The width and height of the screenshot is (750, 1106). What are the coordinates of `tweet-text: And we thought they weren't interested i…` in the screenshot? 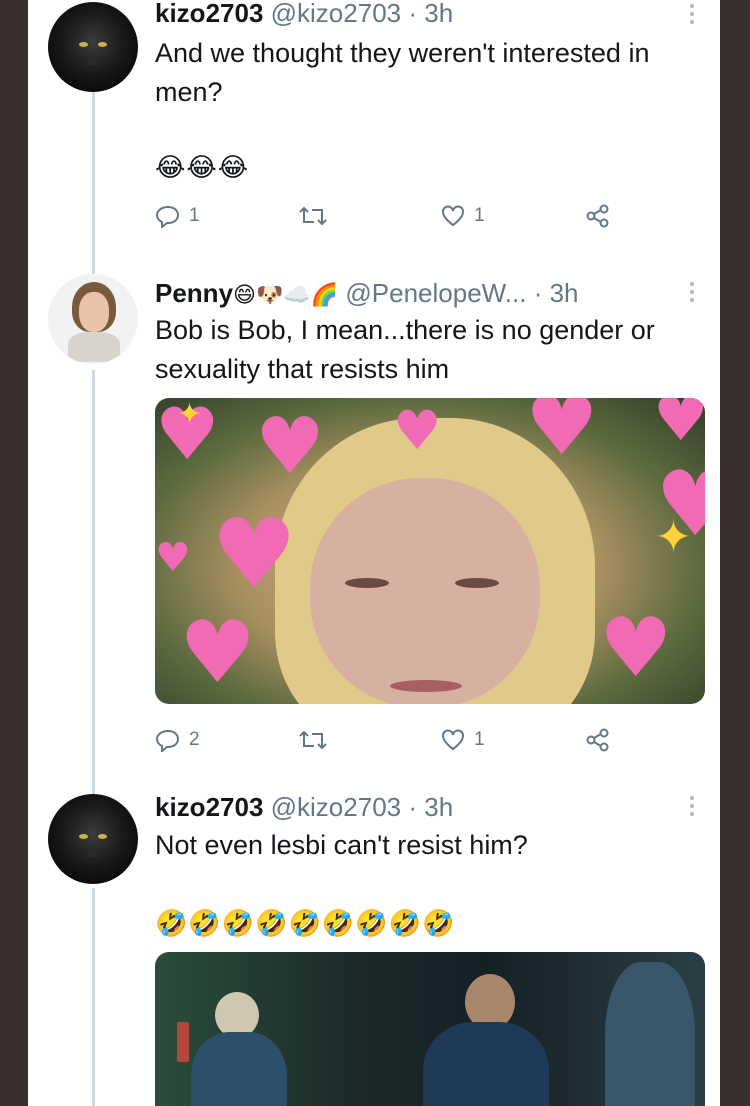 It's located at (402, 72).